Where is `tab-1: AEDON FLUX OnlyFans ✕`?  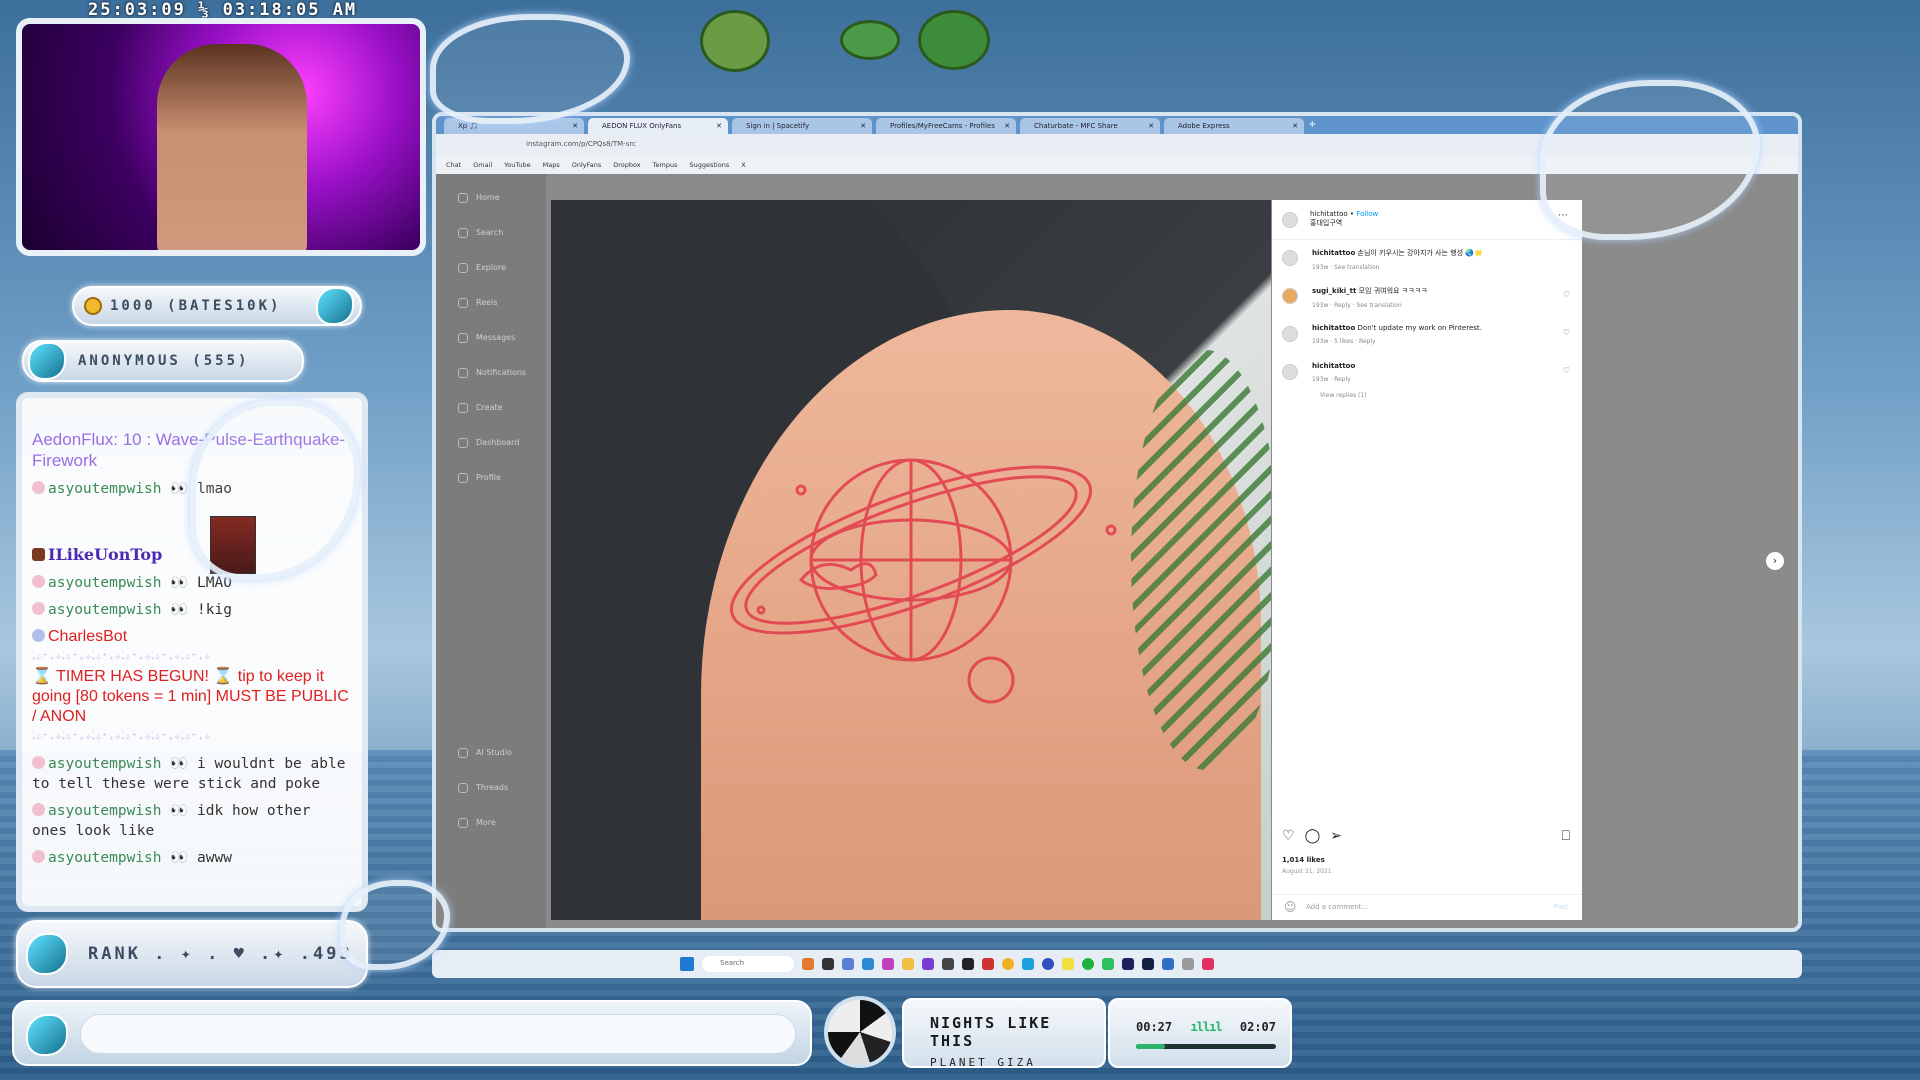
tab-1: AEDON FLUX OnlyFans ✕ is located at coordinates (658, 126).